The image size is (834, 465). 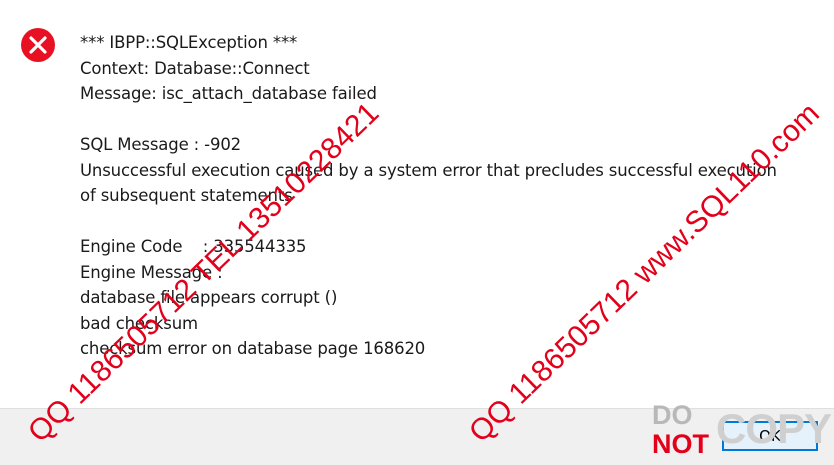 What do you see at coordinates (186, 195) in the screenshot?
I see `message-line: of subsequent statements` at bounding box center [186, 195].